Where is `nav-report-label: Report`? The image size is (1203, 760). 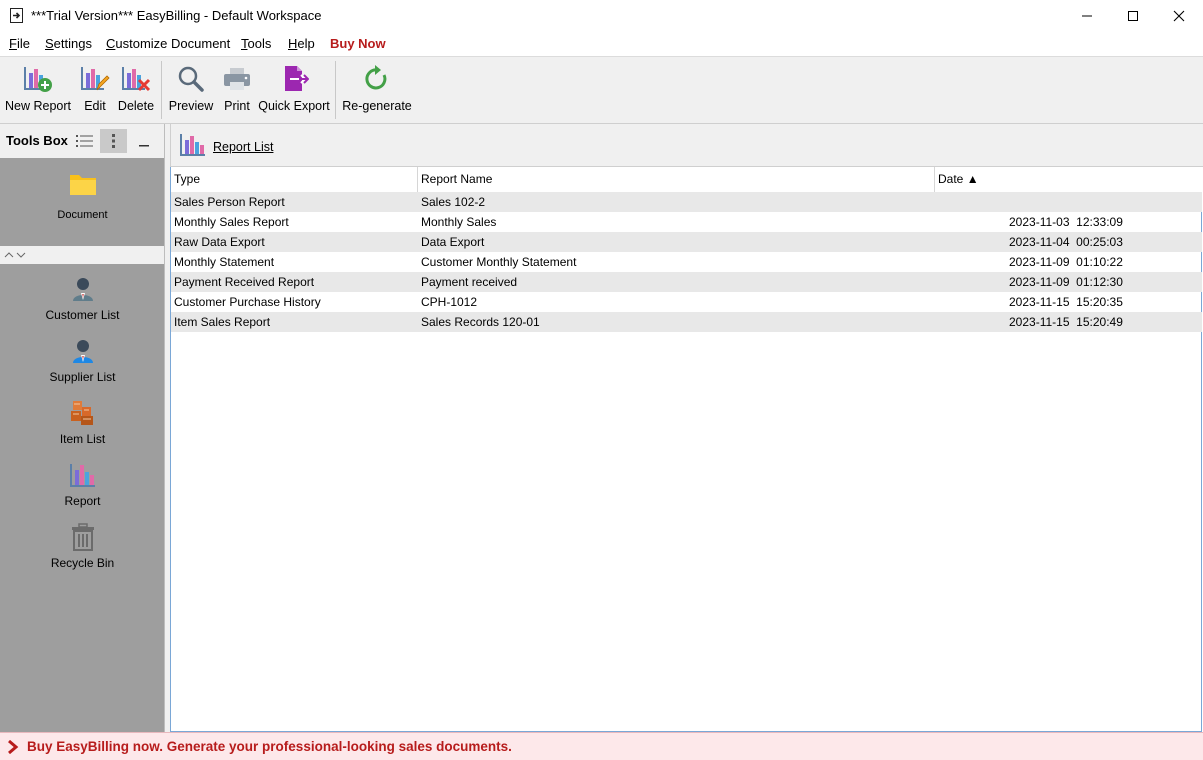 nav-report-label: Report is located at coordinates (82, 501).